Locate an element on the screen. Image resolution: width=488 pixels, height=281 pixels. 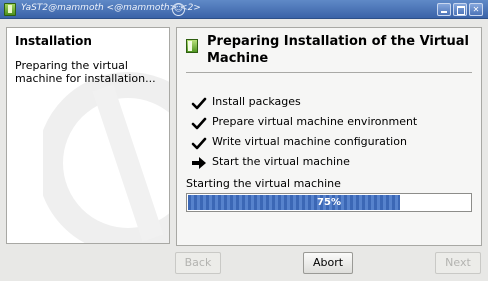
back-button: Back is located at coordinates (198, 263).